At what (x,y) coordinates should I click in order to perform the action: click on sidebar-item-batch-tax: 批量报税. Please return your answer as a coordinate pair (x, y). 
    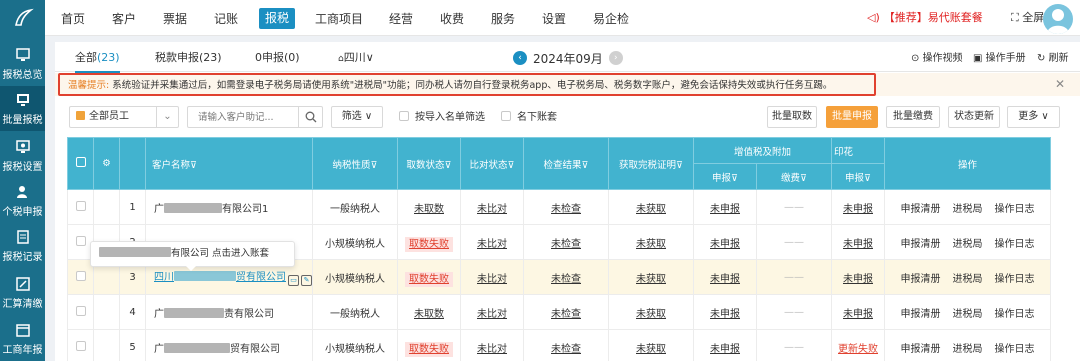
    Looking at the image, I should click on (22, 108).